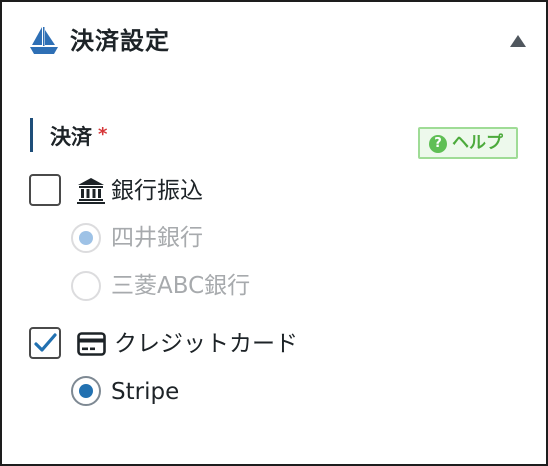  What do you see at coordinates (71, 137) in the screenshot?
I see `section-label-text: 決済` at bounding box center [71, 137].